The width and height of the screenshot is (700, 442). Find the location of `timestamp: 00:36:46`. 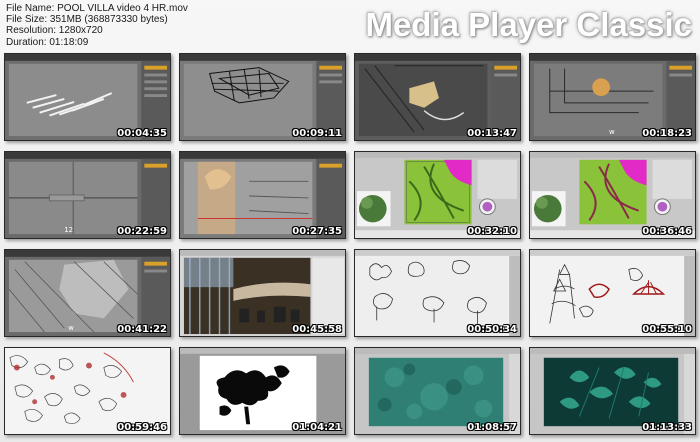

timestamp: 00:36:46 is located at coordinates (667, 231).